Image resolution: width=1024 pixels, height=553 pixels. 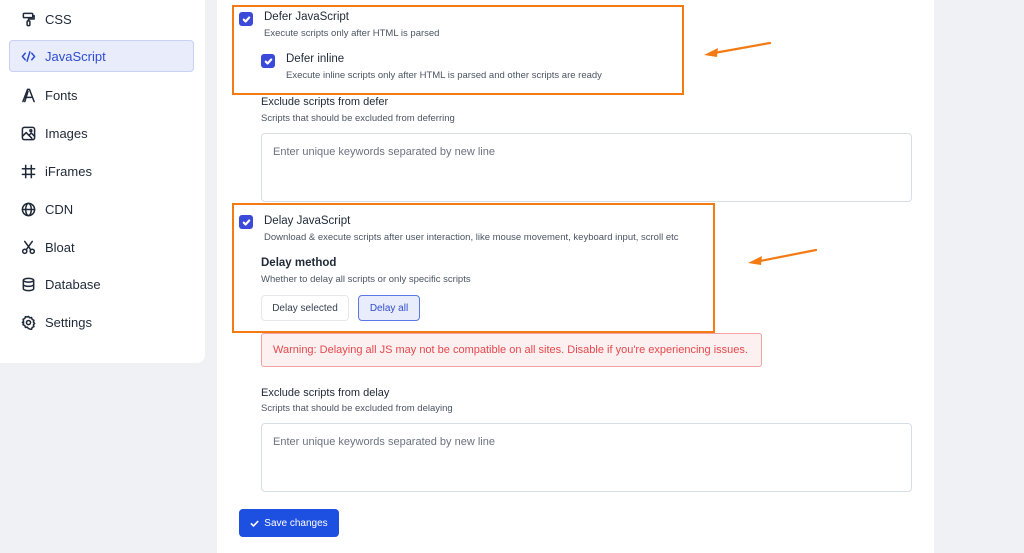 What do you see at coordinates (68, 171) in the screenshot?
I see `sidebar-item-label: iFrames` at bounding box center [68, 171].